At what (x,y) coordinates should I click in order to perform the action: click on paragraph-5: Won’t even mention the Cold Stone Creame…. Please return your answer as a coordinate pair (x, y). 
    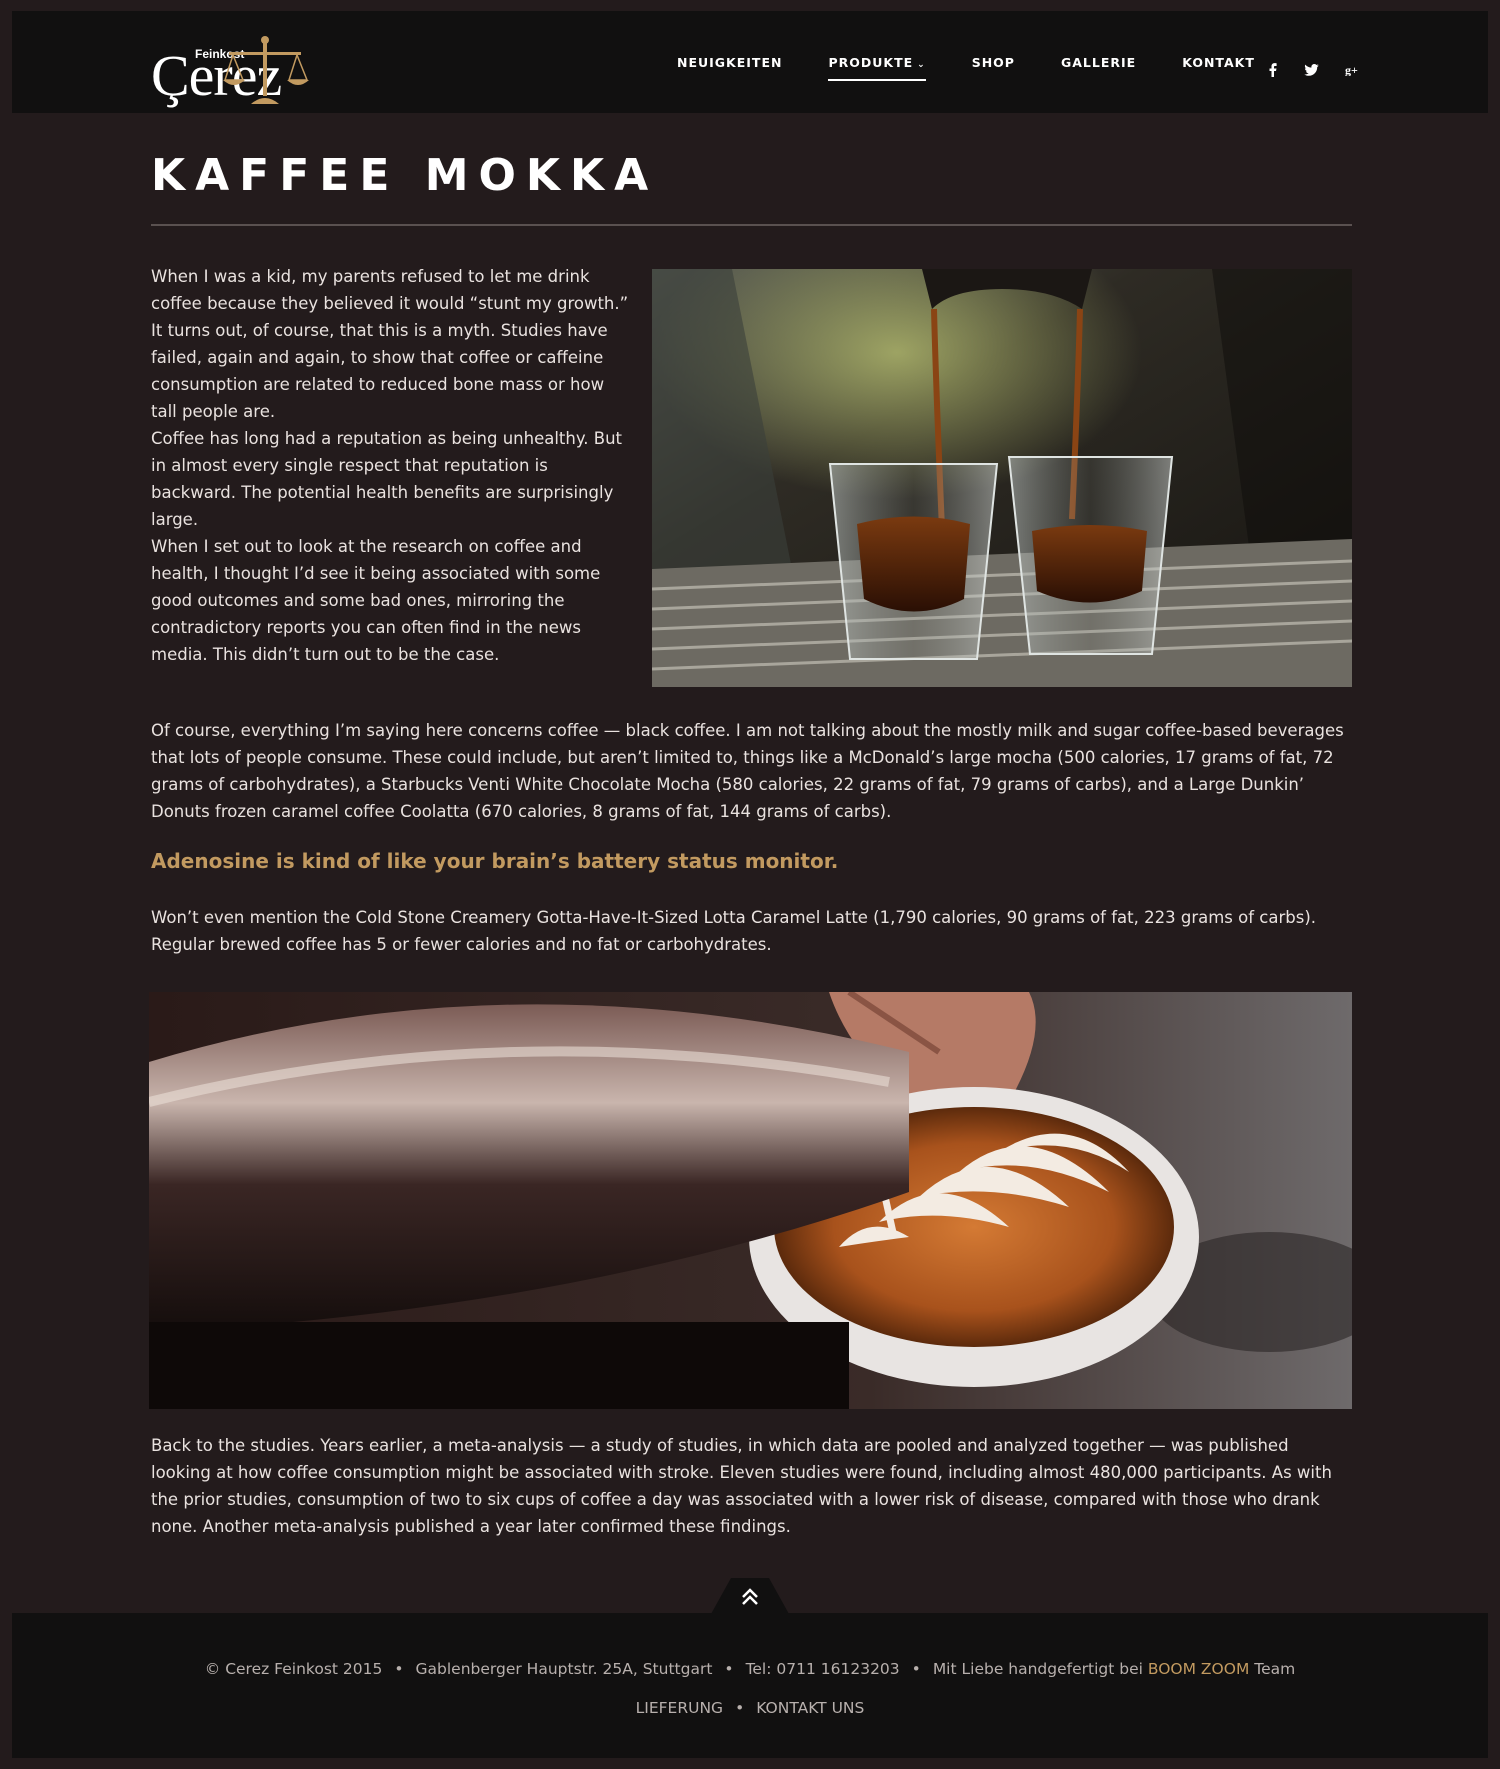
    Looking at the image, I should click on (734, 931).